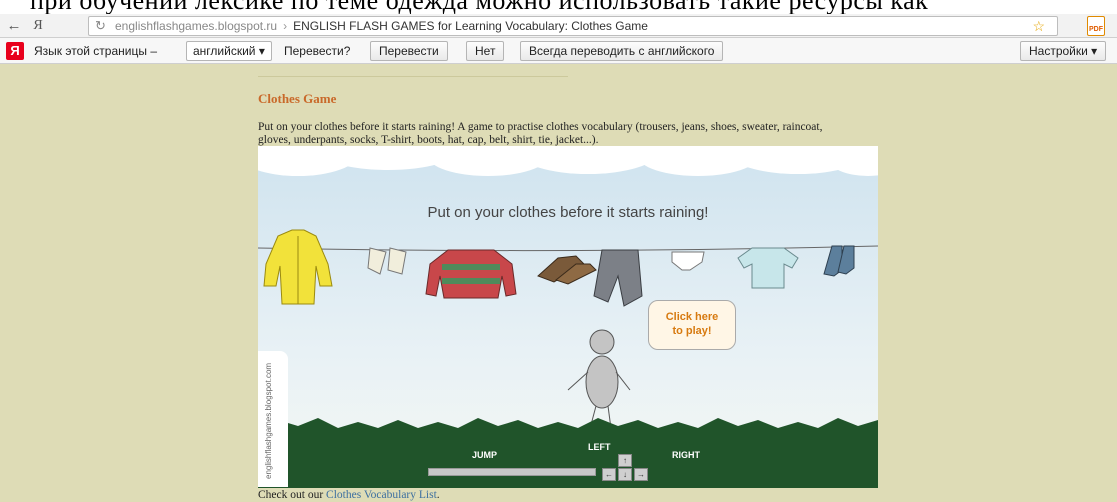 The height and width of the screenshot is (502, 1117). What do you see at coordinates (292, 495) in the screenshot?
I see `footer-prefix: Check out our` at bounding box center [292, 495].